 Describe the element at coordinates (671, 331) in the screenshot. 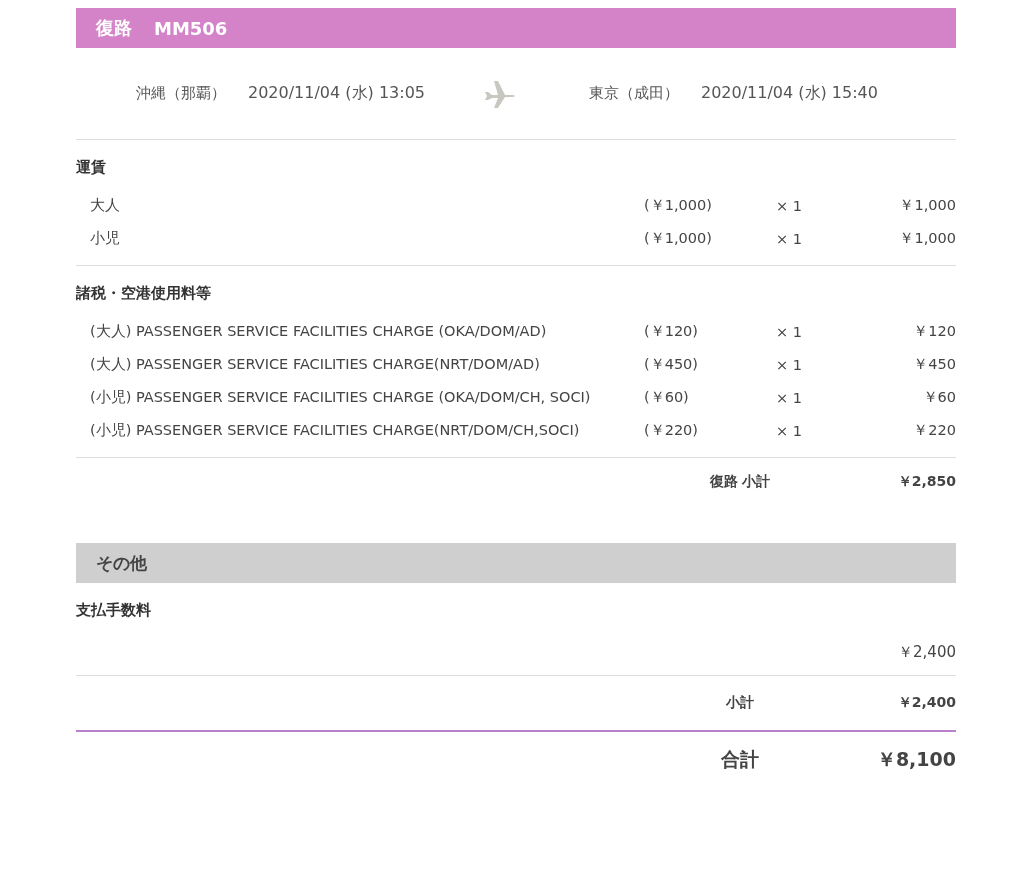

I see `unit-price: (￥120)` at that location.